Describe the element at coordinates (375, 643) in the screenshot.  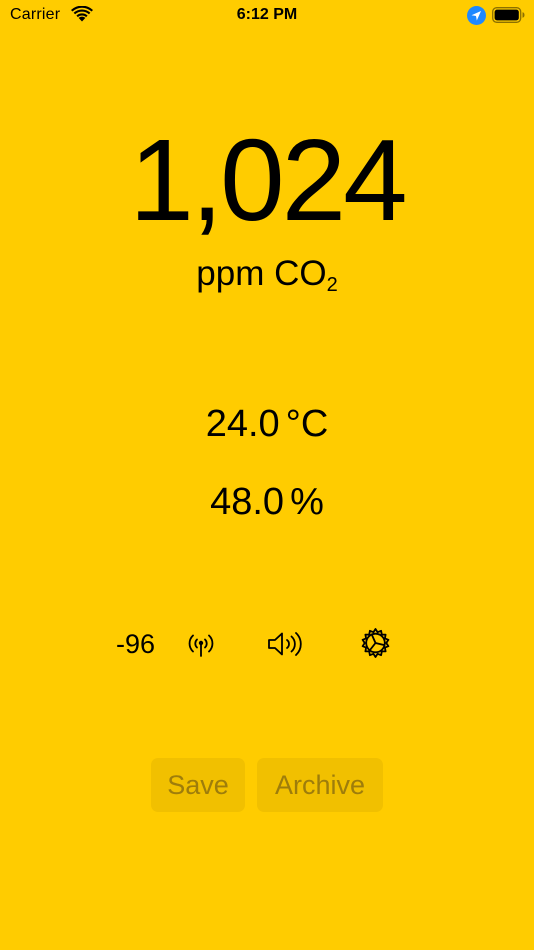
I see `gear-icon` at that location.